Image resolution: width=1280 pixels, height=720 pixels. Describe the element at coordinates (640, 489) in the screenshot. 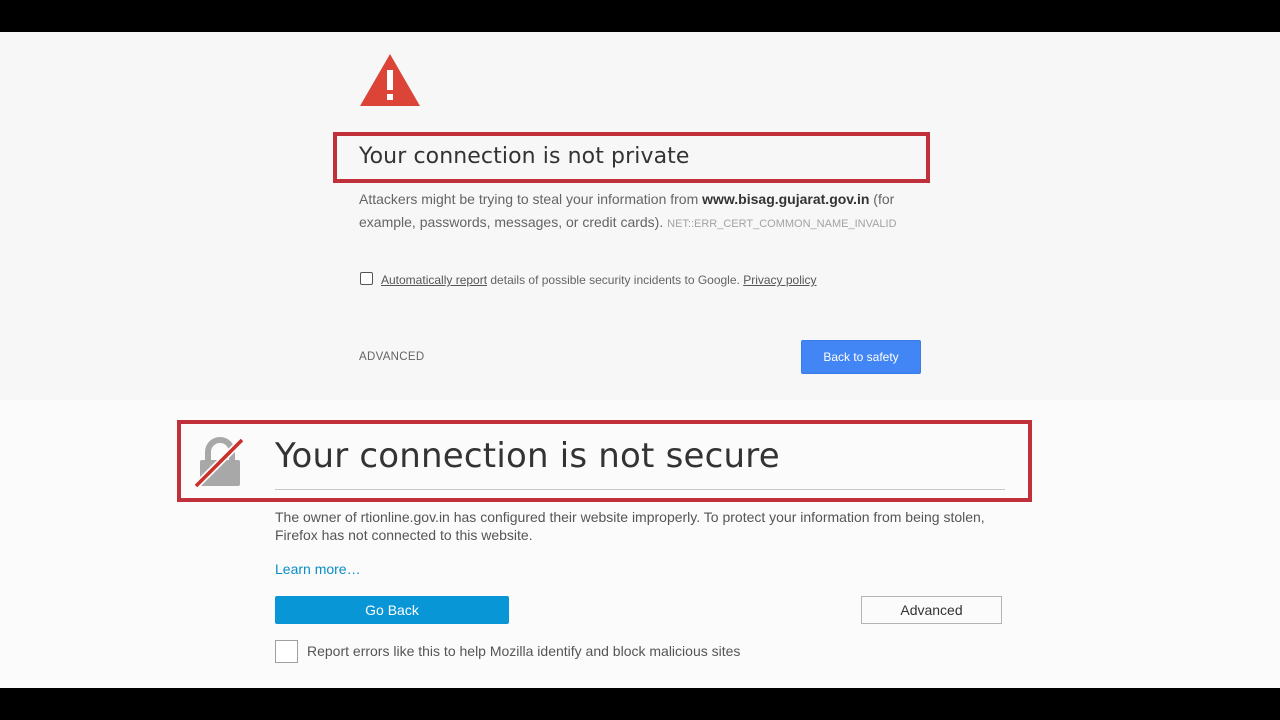

I see `title-divider` at that location.